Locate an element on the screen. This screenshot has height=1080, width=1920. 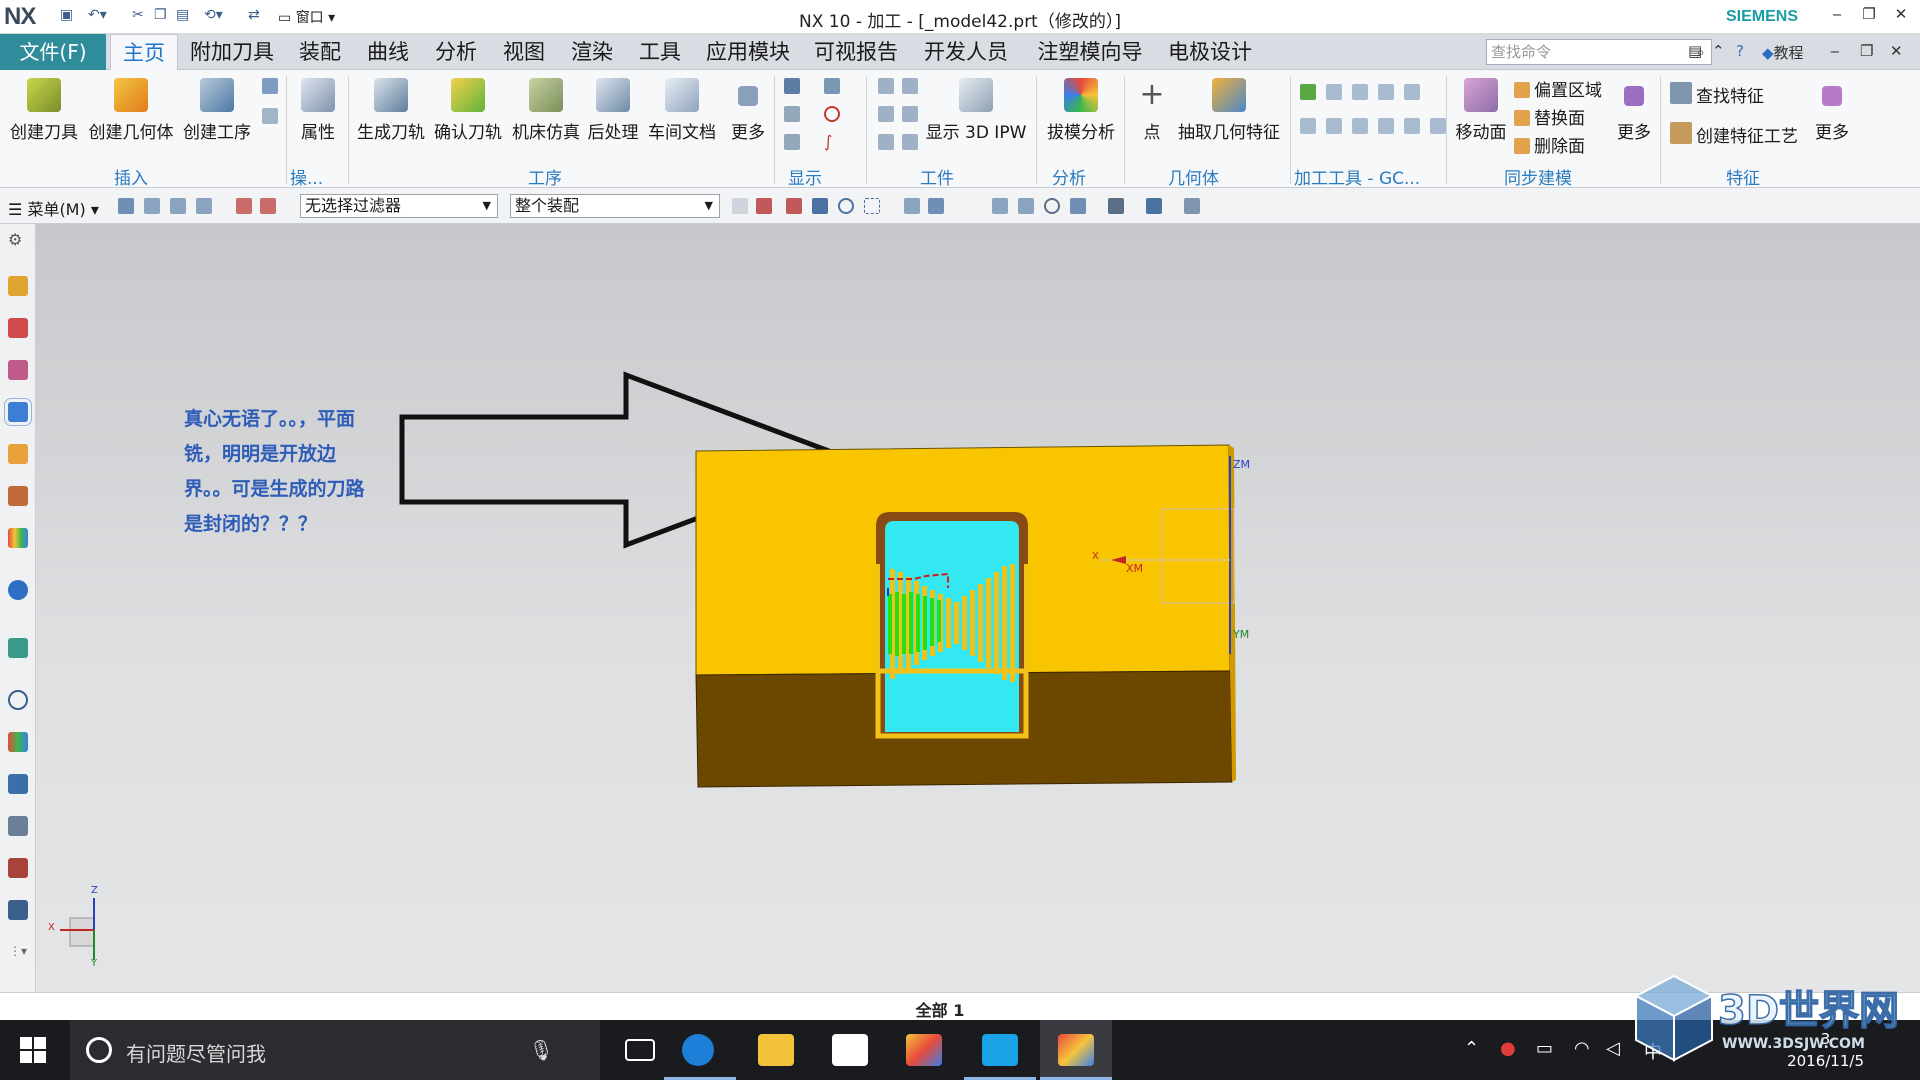
tab-developer: 开发人员 is located at coordinates (966, 52).